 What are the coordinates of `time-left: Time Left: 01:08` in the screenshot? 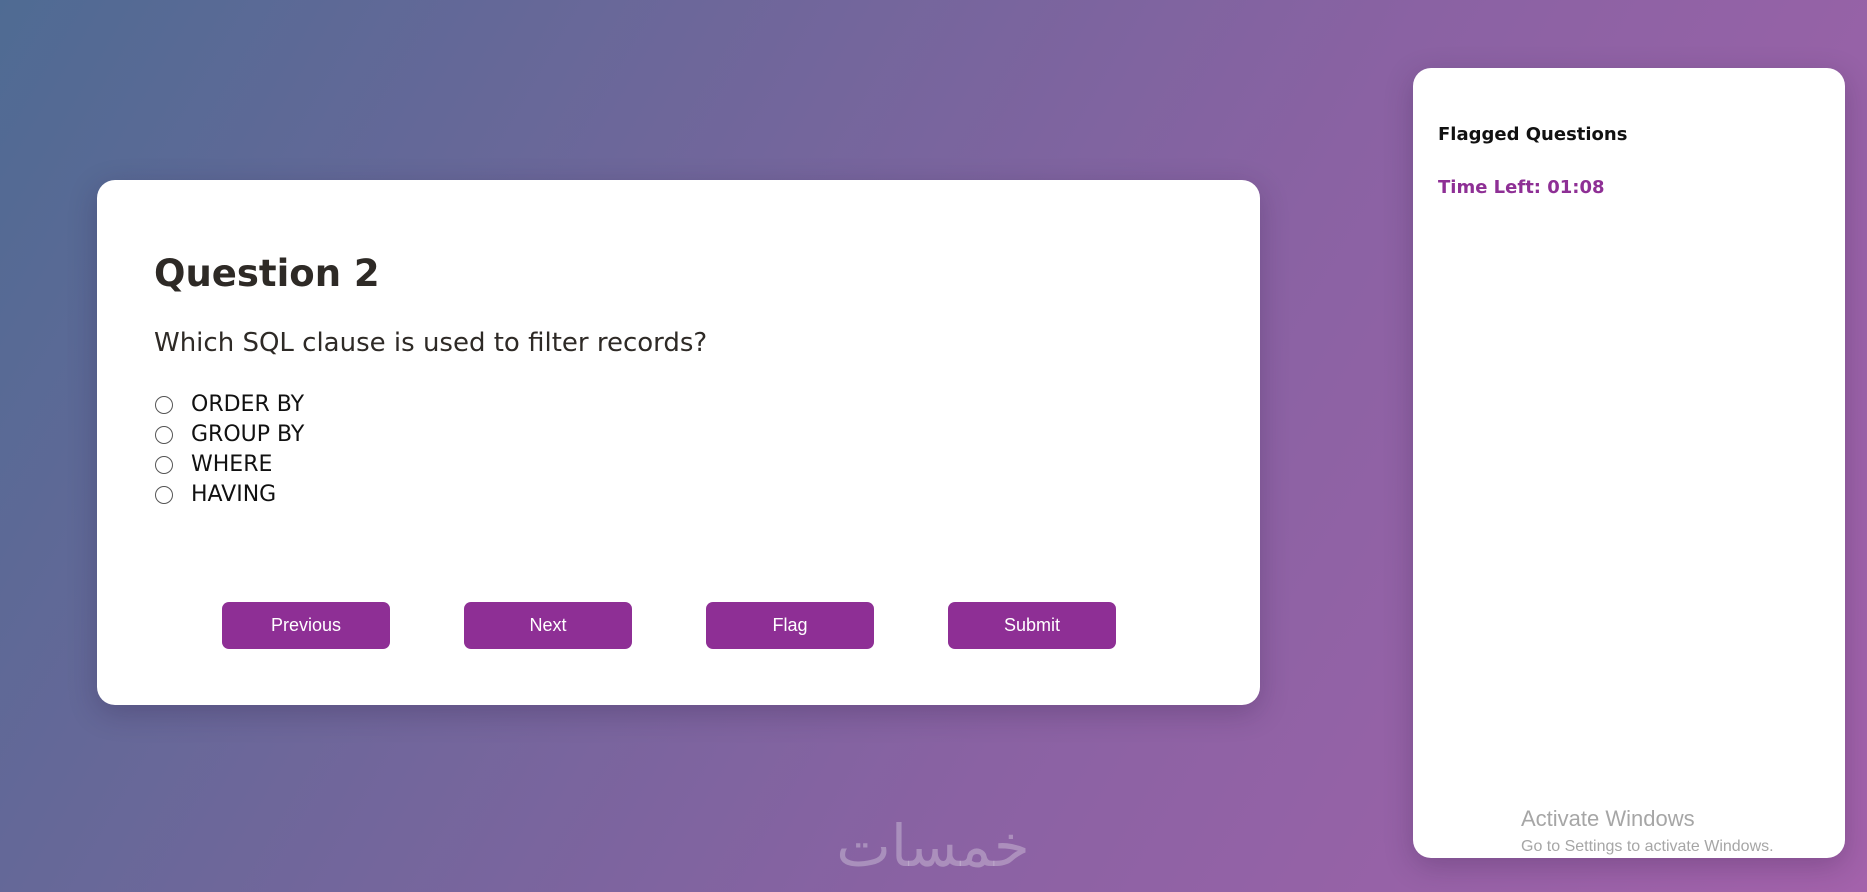 It's located at (1521, 187).